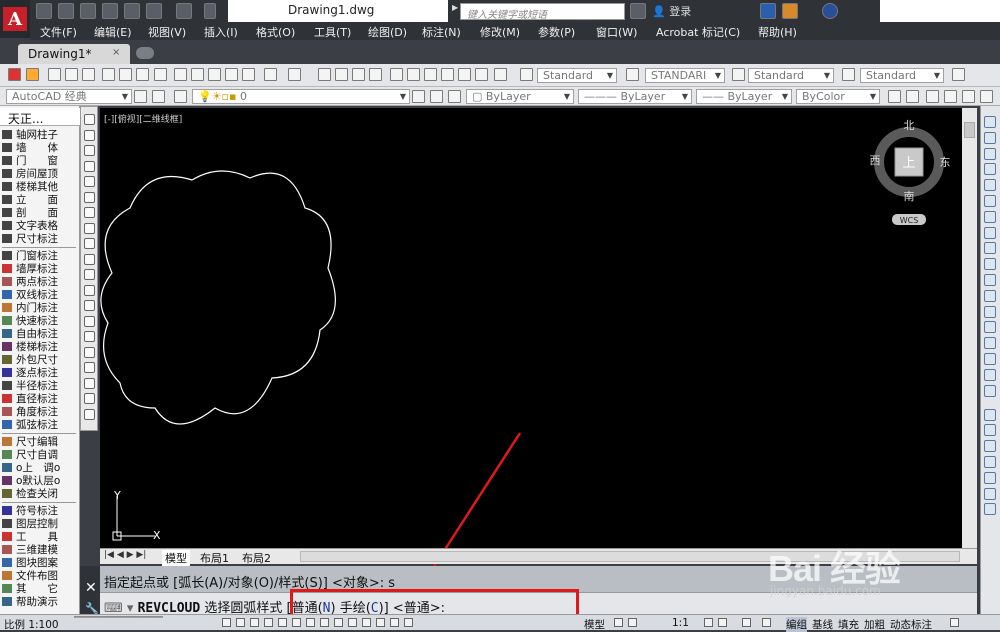  Describe the element at coordinates (708, 622) in the screenshot. I see `annotation-visibility-icon` at that location.